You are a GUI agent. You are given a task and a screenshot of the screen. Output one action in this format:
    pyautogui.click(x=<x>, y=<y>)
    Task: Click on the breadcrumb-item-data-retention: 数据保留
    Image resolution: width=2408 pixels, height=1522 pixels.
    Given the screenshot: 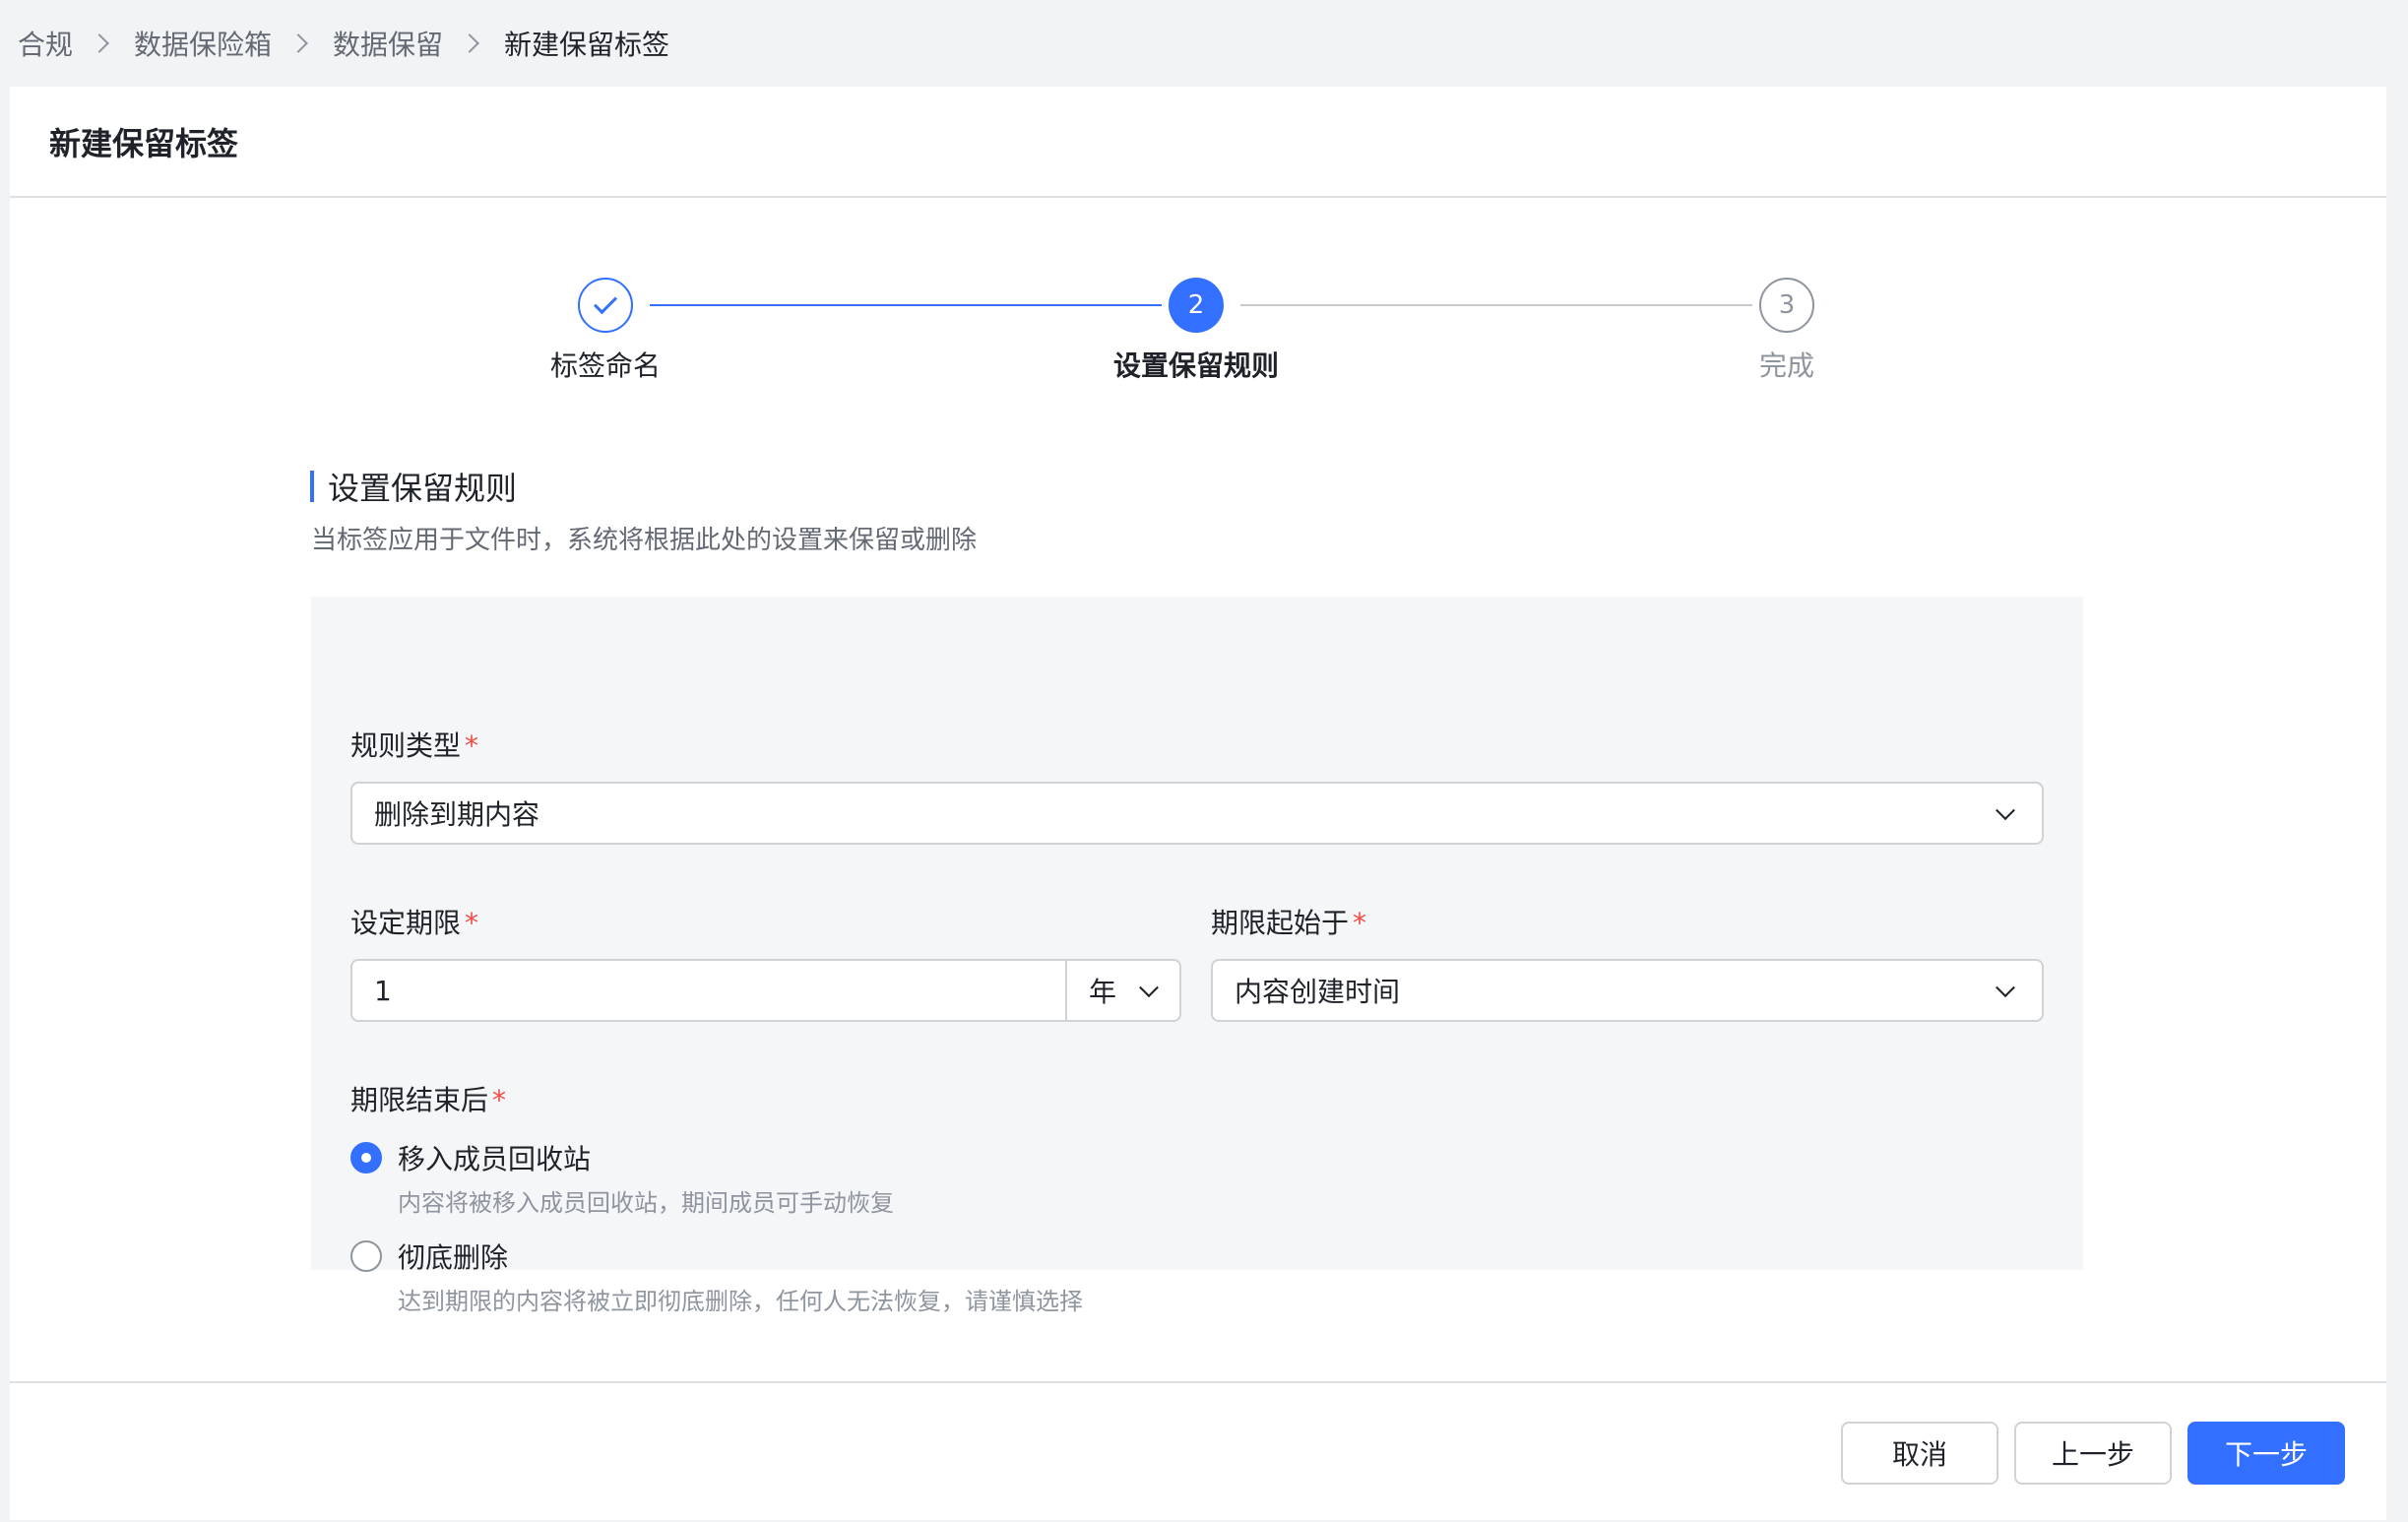 What is the action you would take?
    pyautogui.click(x=388, y=43)
    